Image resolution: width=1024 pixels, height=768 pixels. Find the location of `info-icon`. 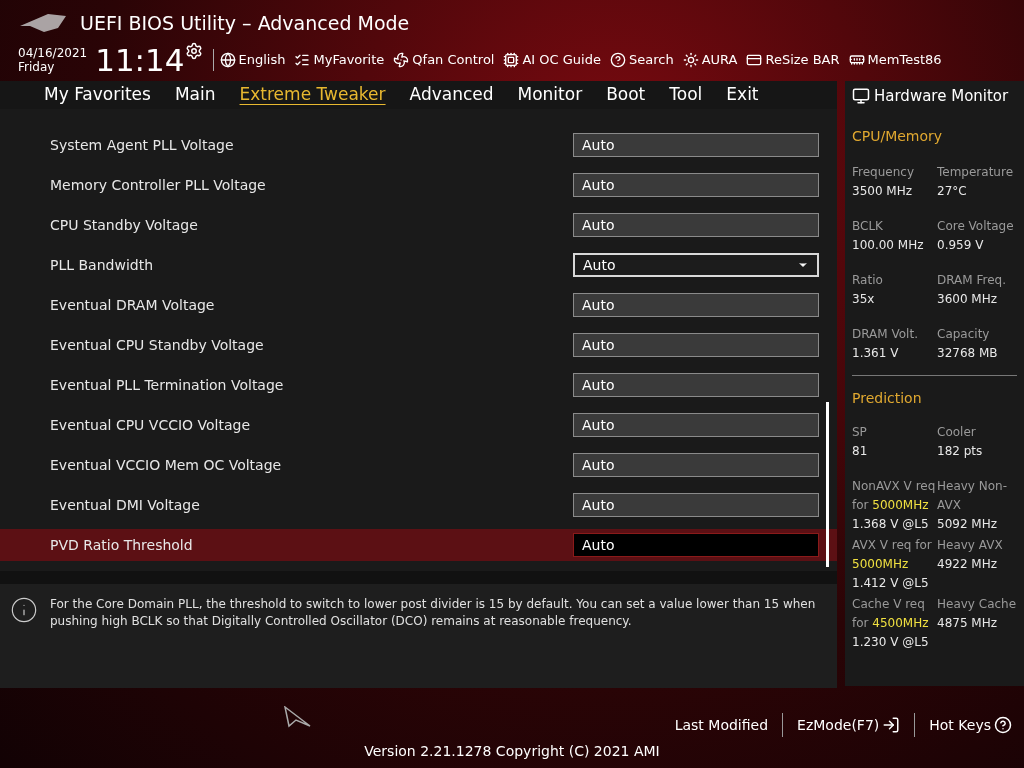

info-icon is located at coordinates (24, 610).